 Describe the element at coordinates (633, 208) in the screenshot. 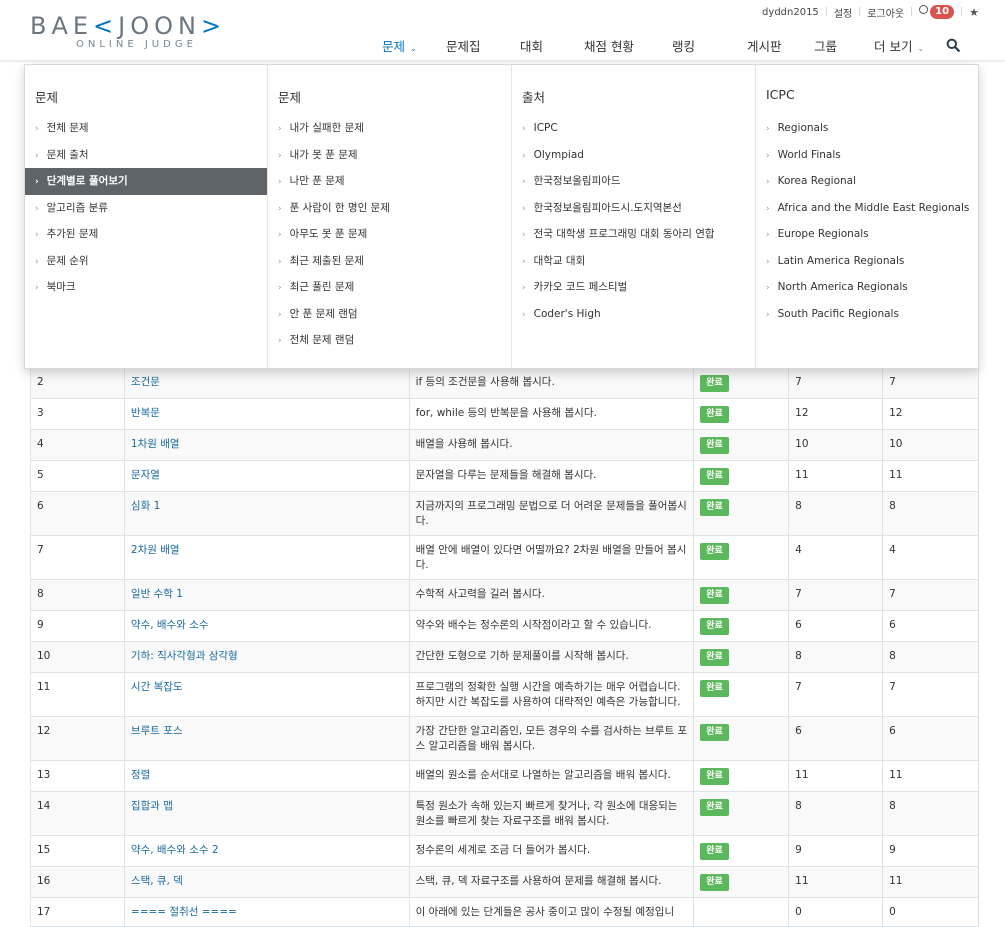

I see `menu-item: › 한국정보올림피아드시.도지역본선` at that location.